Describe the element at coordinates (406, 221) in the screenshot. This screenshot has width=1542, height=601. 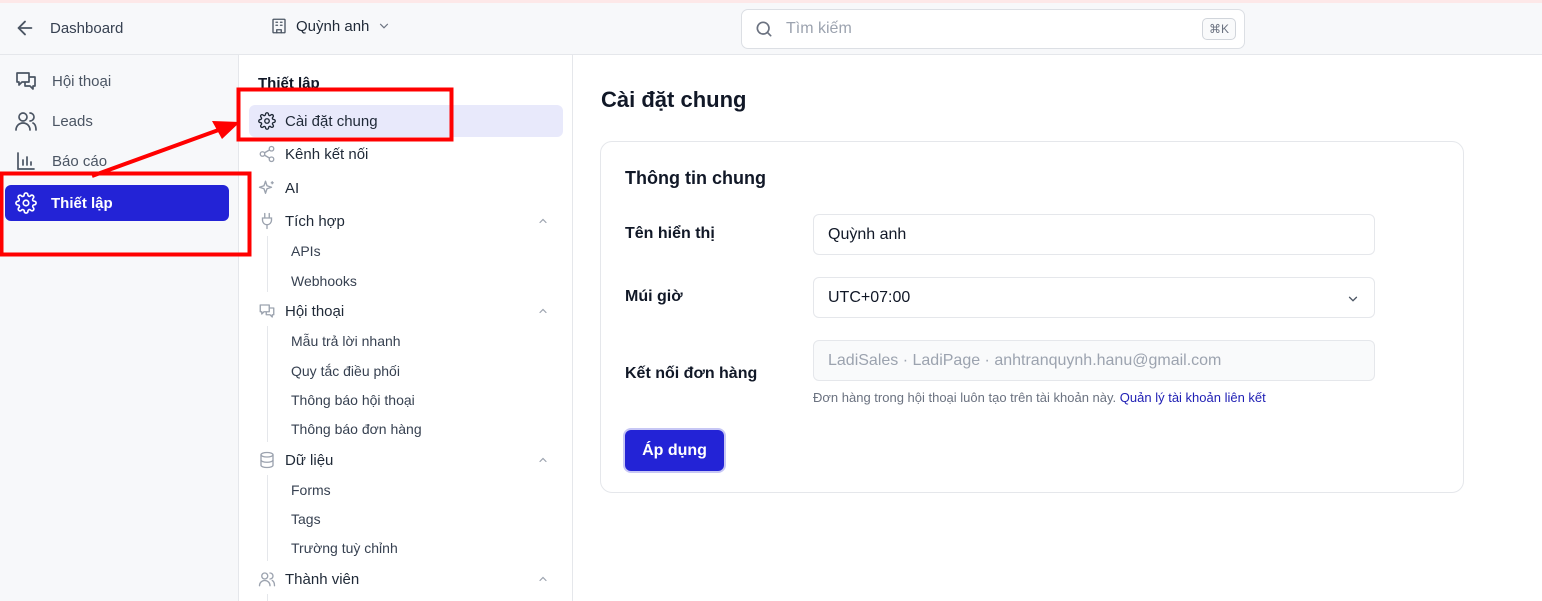
I see `settings-group-integrations: Tích hợp` at that location.